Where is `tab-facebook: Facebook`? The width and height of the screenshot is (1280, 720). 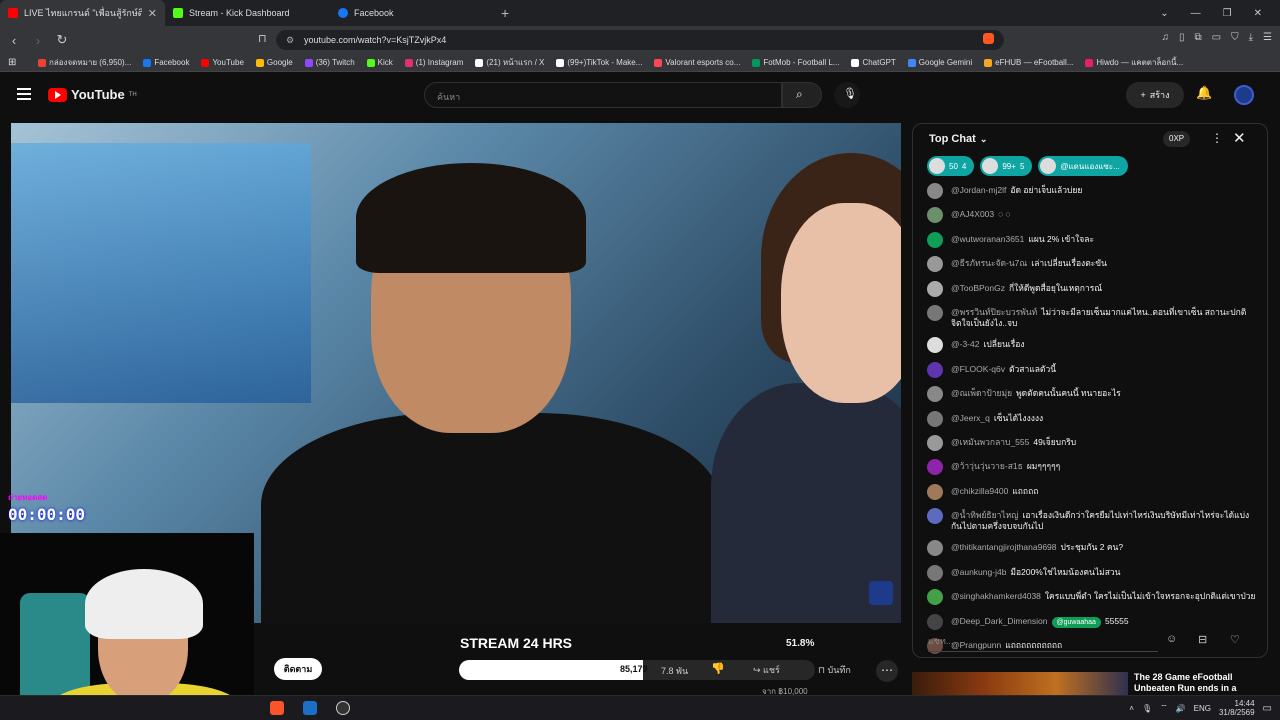
tab-facebook: Facebook is located at coordinates (412, 13).